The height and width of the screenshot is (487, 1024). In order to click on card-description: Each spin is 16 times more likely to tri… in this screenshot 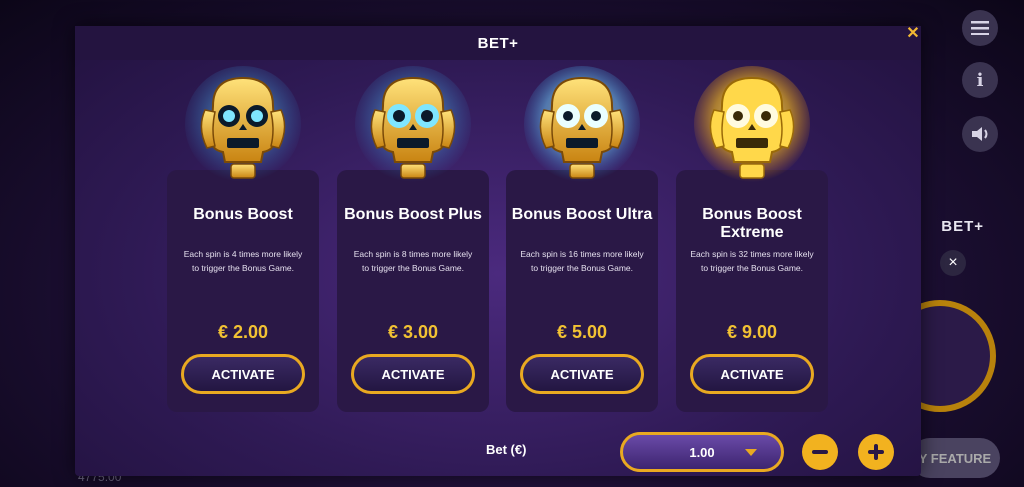, I will do `click(582, 261)`.